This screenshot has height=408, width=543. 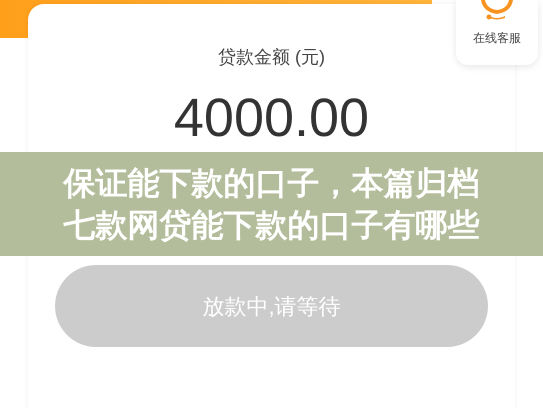 I want to click on amount-value: 4000.00, so click(x=272, y=118).